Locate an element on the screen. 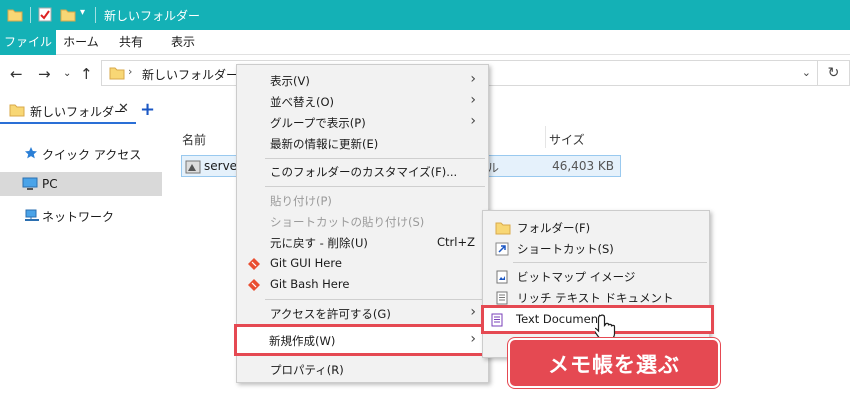  tab-home: ホーム is located at coordinates (81, 42).